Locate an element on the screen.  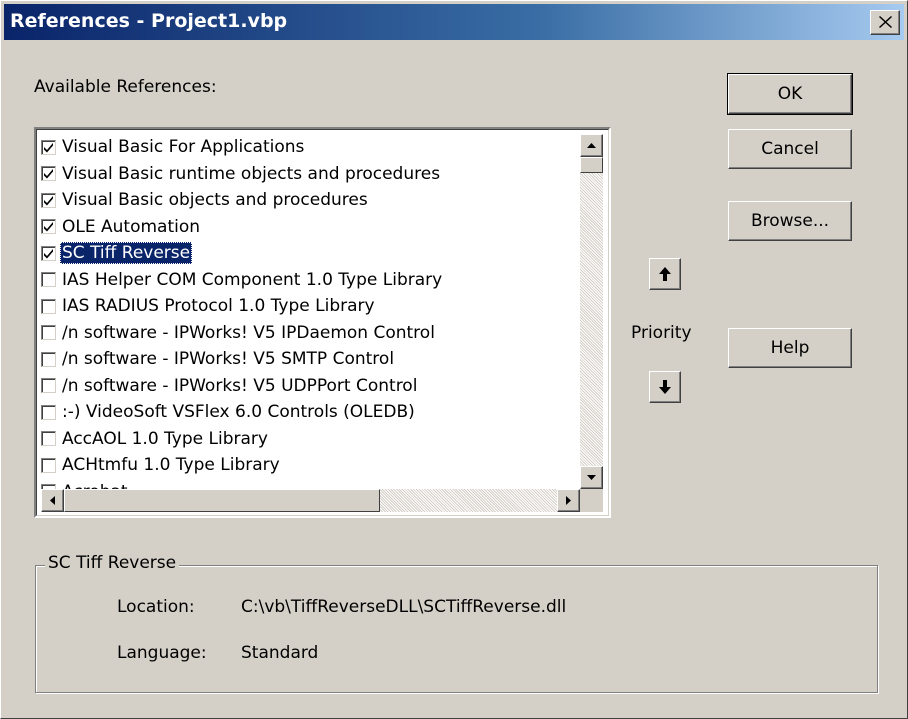
window-title: References - Project1.vbp is located at coordinates (149, 21).